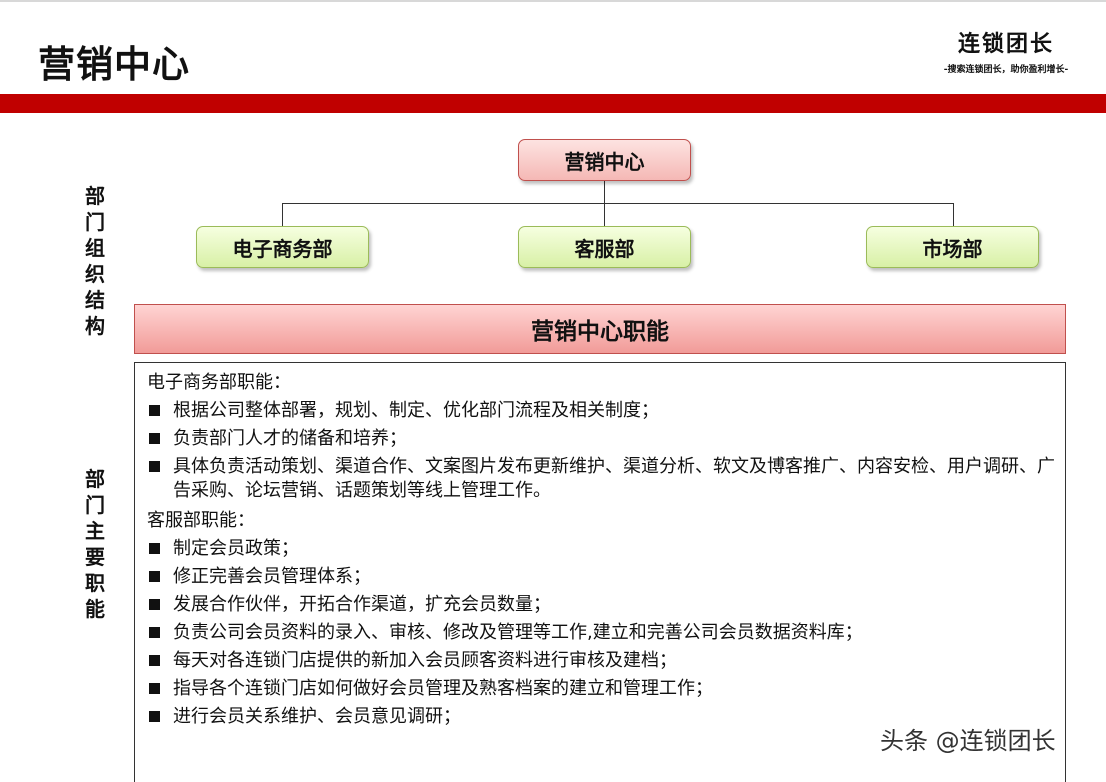 The height and width of the screenshot is (782, 1106). Describe the element at coordinates (602, 605) in the screenshot. I see `duty-item: 发展合作伙伴，开拓合作渠道，扩充会员数量；` at that location.